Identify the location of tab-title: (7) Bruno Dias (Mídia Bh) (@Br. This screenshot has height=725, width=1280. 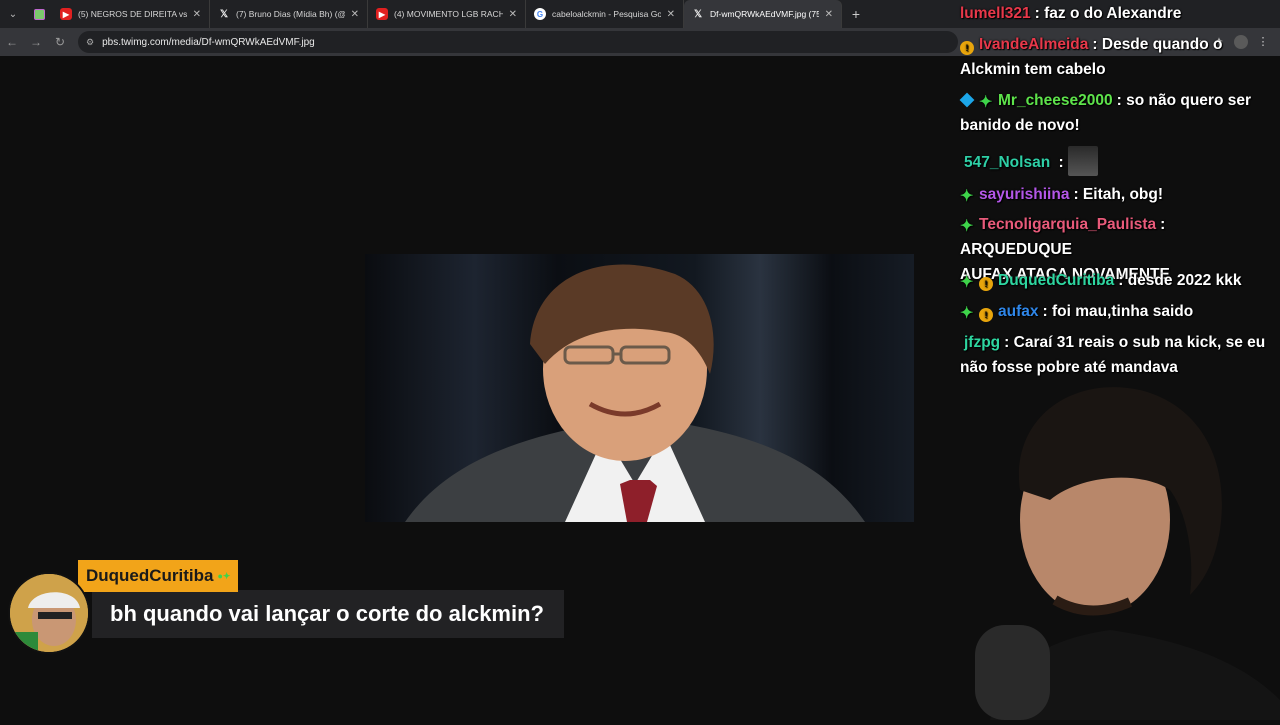
(290, 14).